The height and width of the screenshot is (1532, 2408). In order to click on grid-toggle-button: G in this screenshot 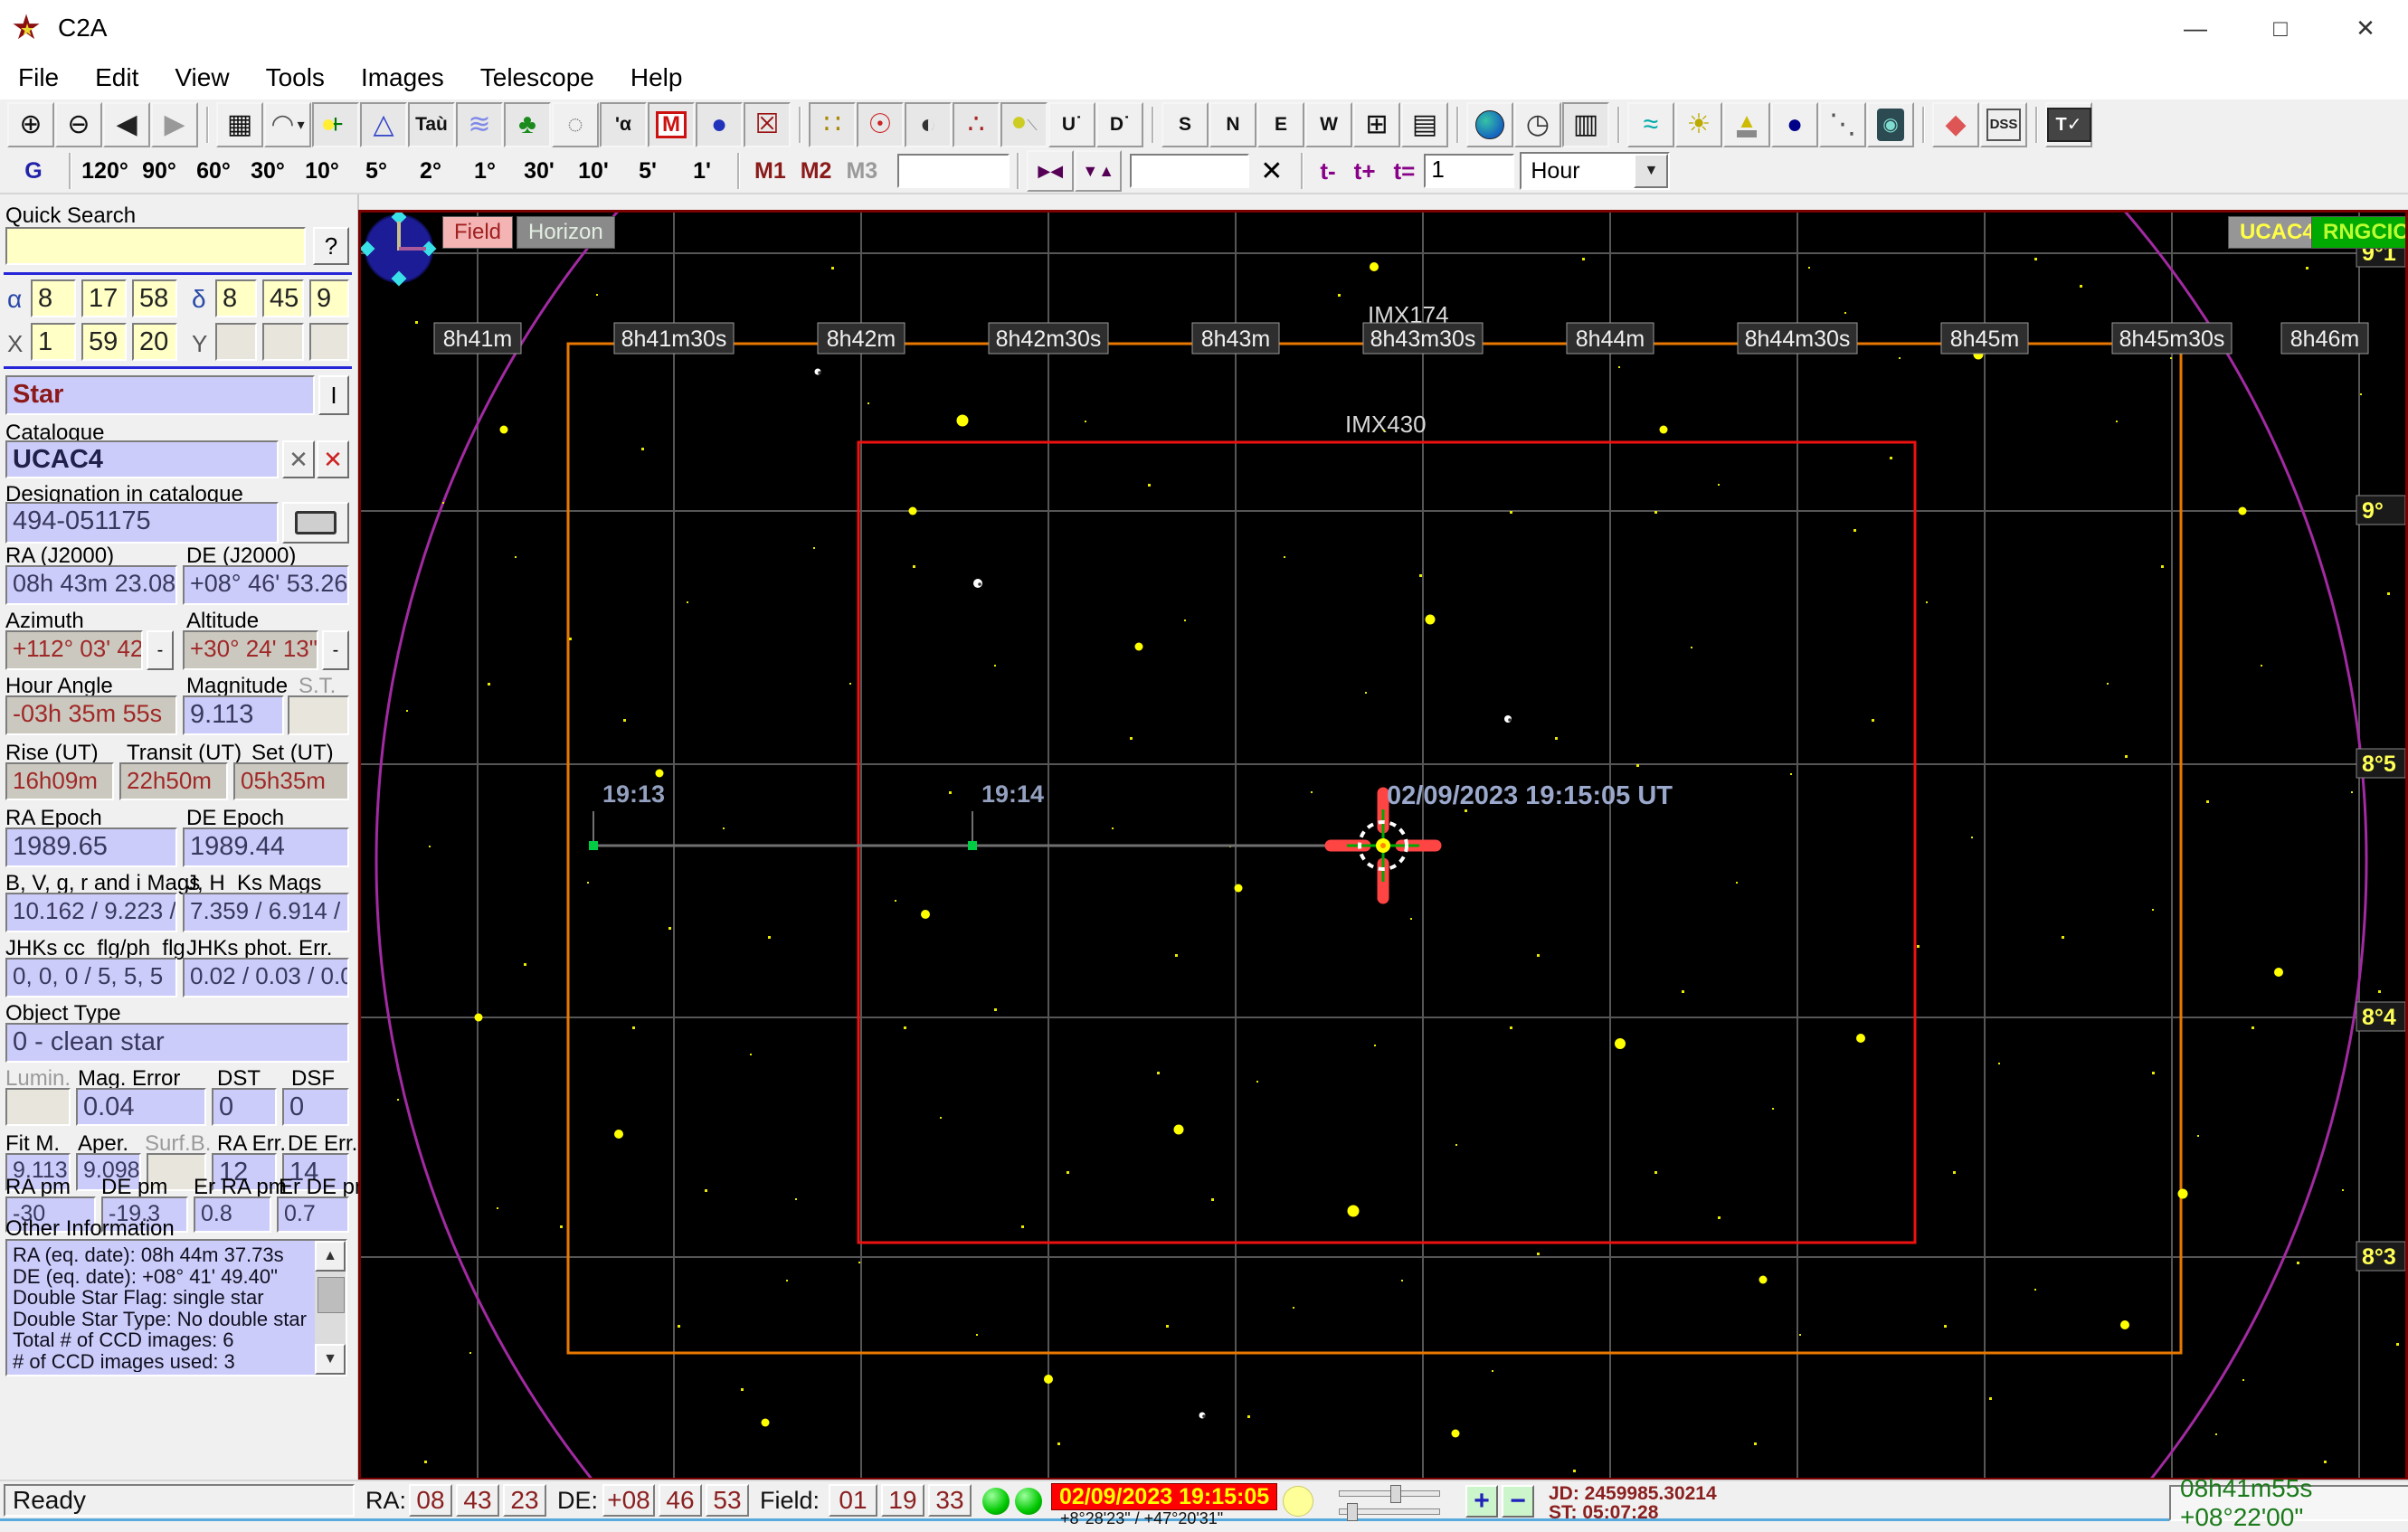, I will do `click(33, 171)`.